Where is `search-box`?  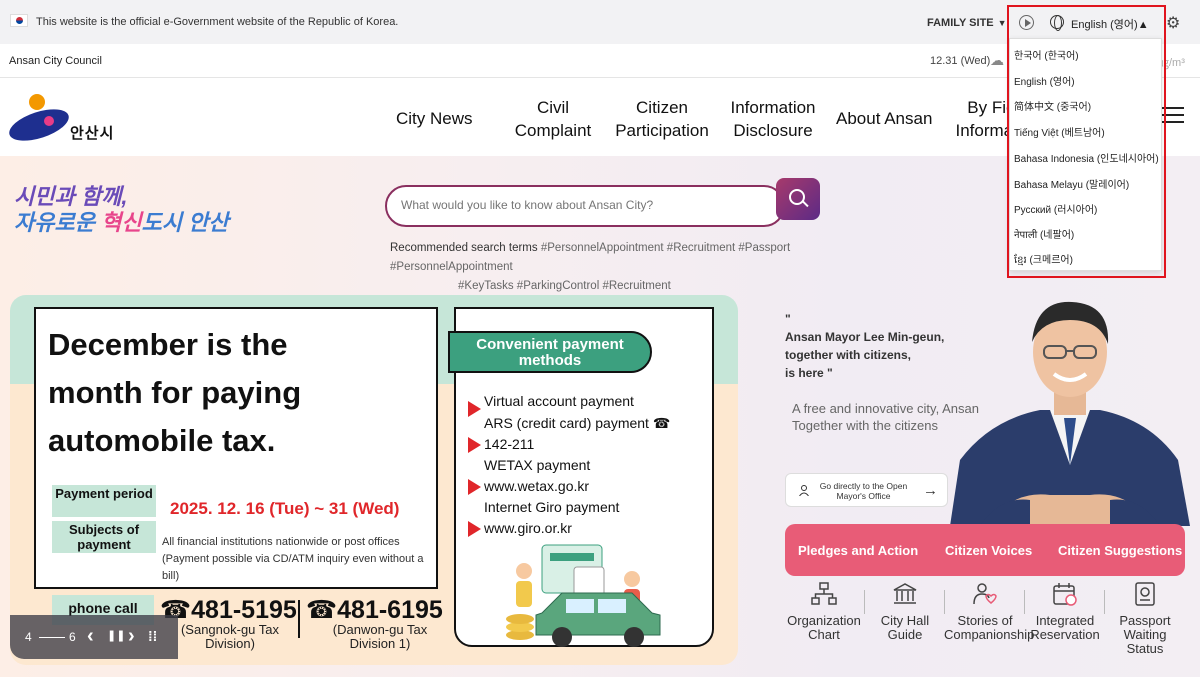 search-box is located at coordinates (585, 206).